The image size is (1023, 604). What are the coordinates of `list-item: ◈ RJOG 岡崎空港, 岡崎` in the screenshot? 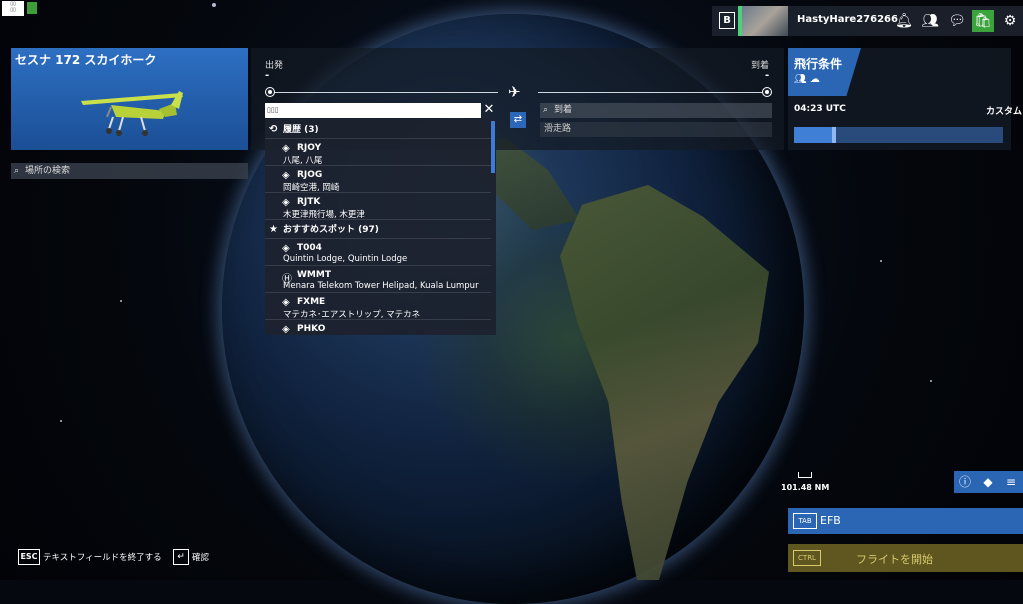 It's located at (378, 180).